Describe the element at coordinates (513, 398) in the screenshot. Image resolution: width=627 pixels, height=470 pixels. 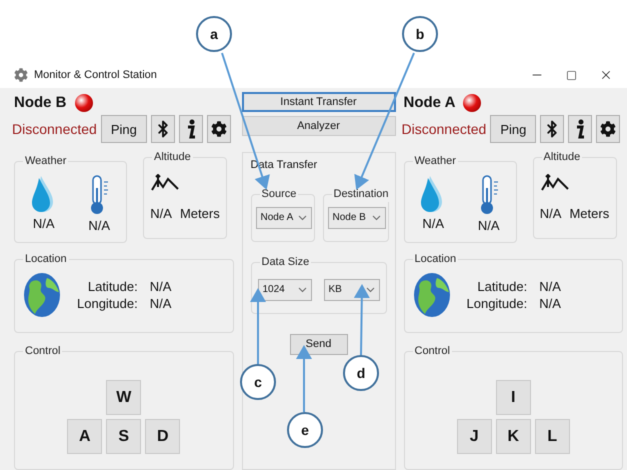
I see `key-button: I` at that location.